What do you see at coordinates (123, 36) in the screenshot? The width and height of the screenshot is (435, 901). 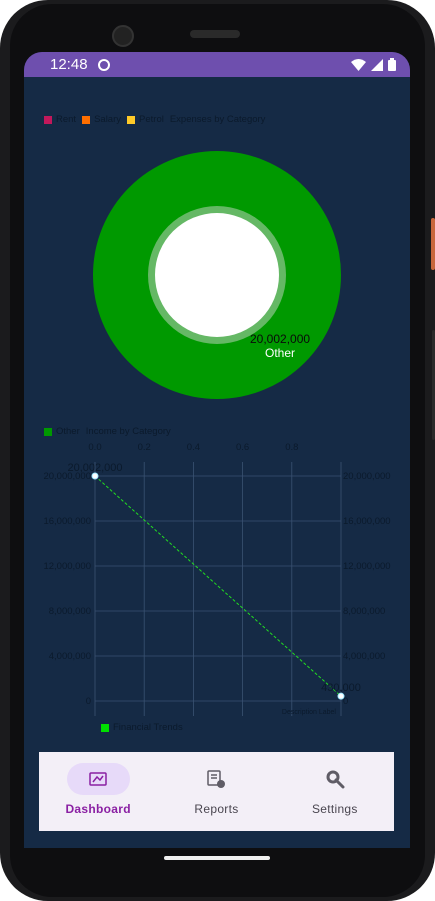 I see `camera-icon` at bounding box center [123, 36].